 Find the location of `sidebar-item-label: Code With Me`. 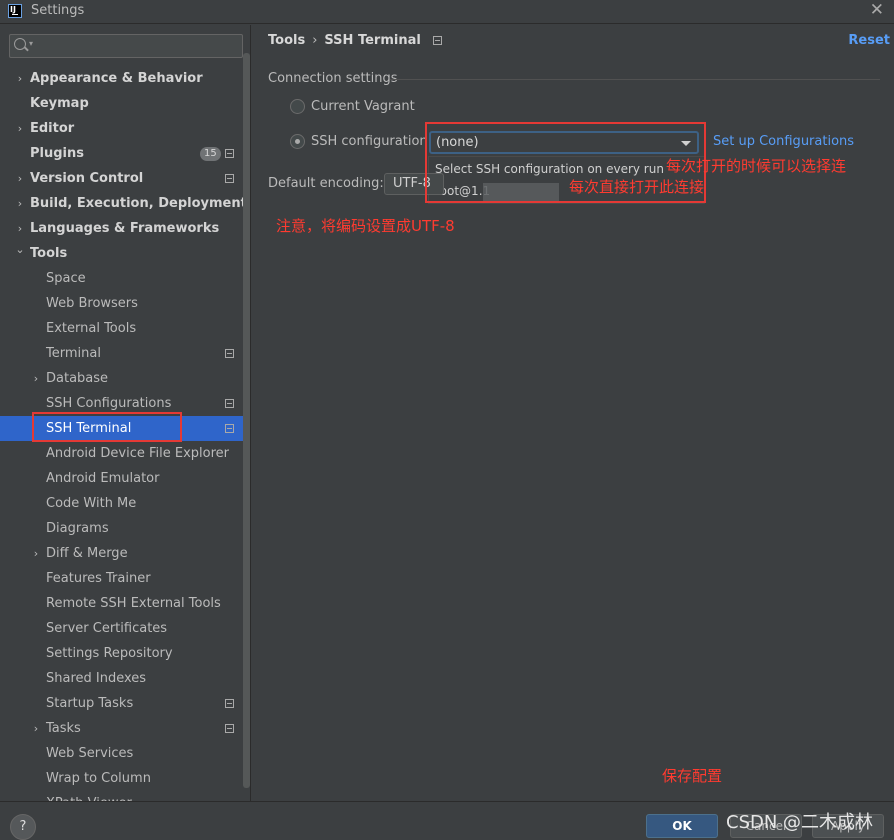

sidebar-item-label: Code With Me is located at coordinates (91, 503).